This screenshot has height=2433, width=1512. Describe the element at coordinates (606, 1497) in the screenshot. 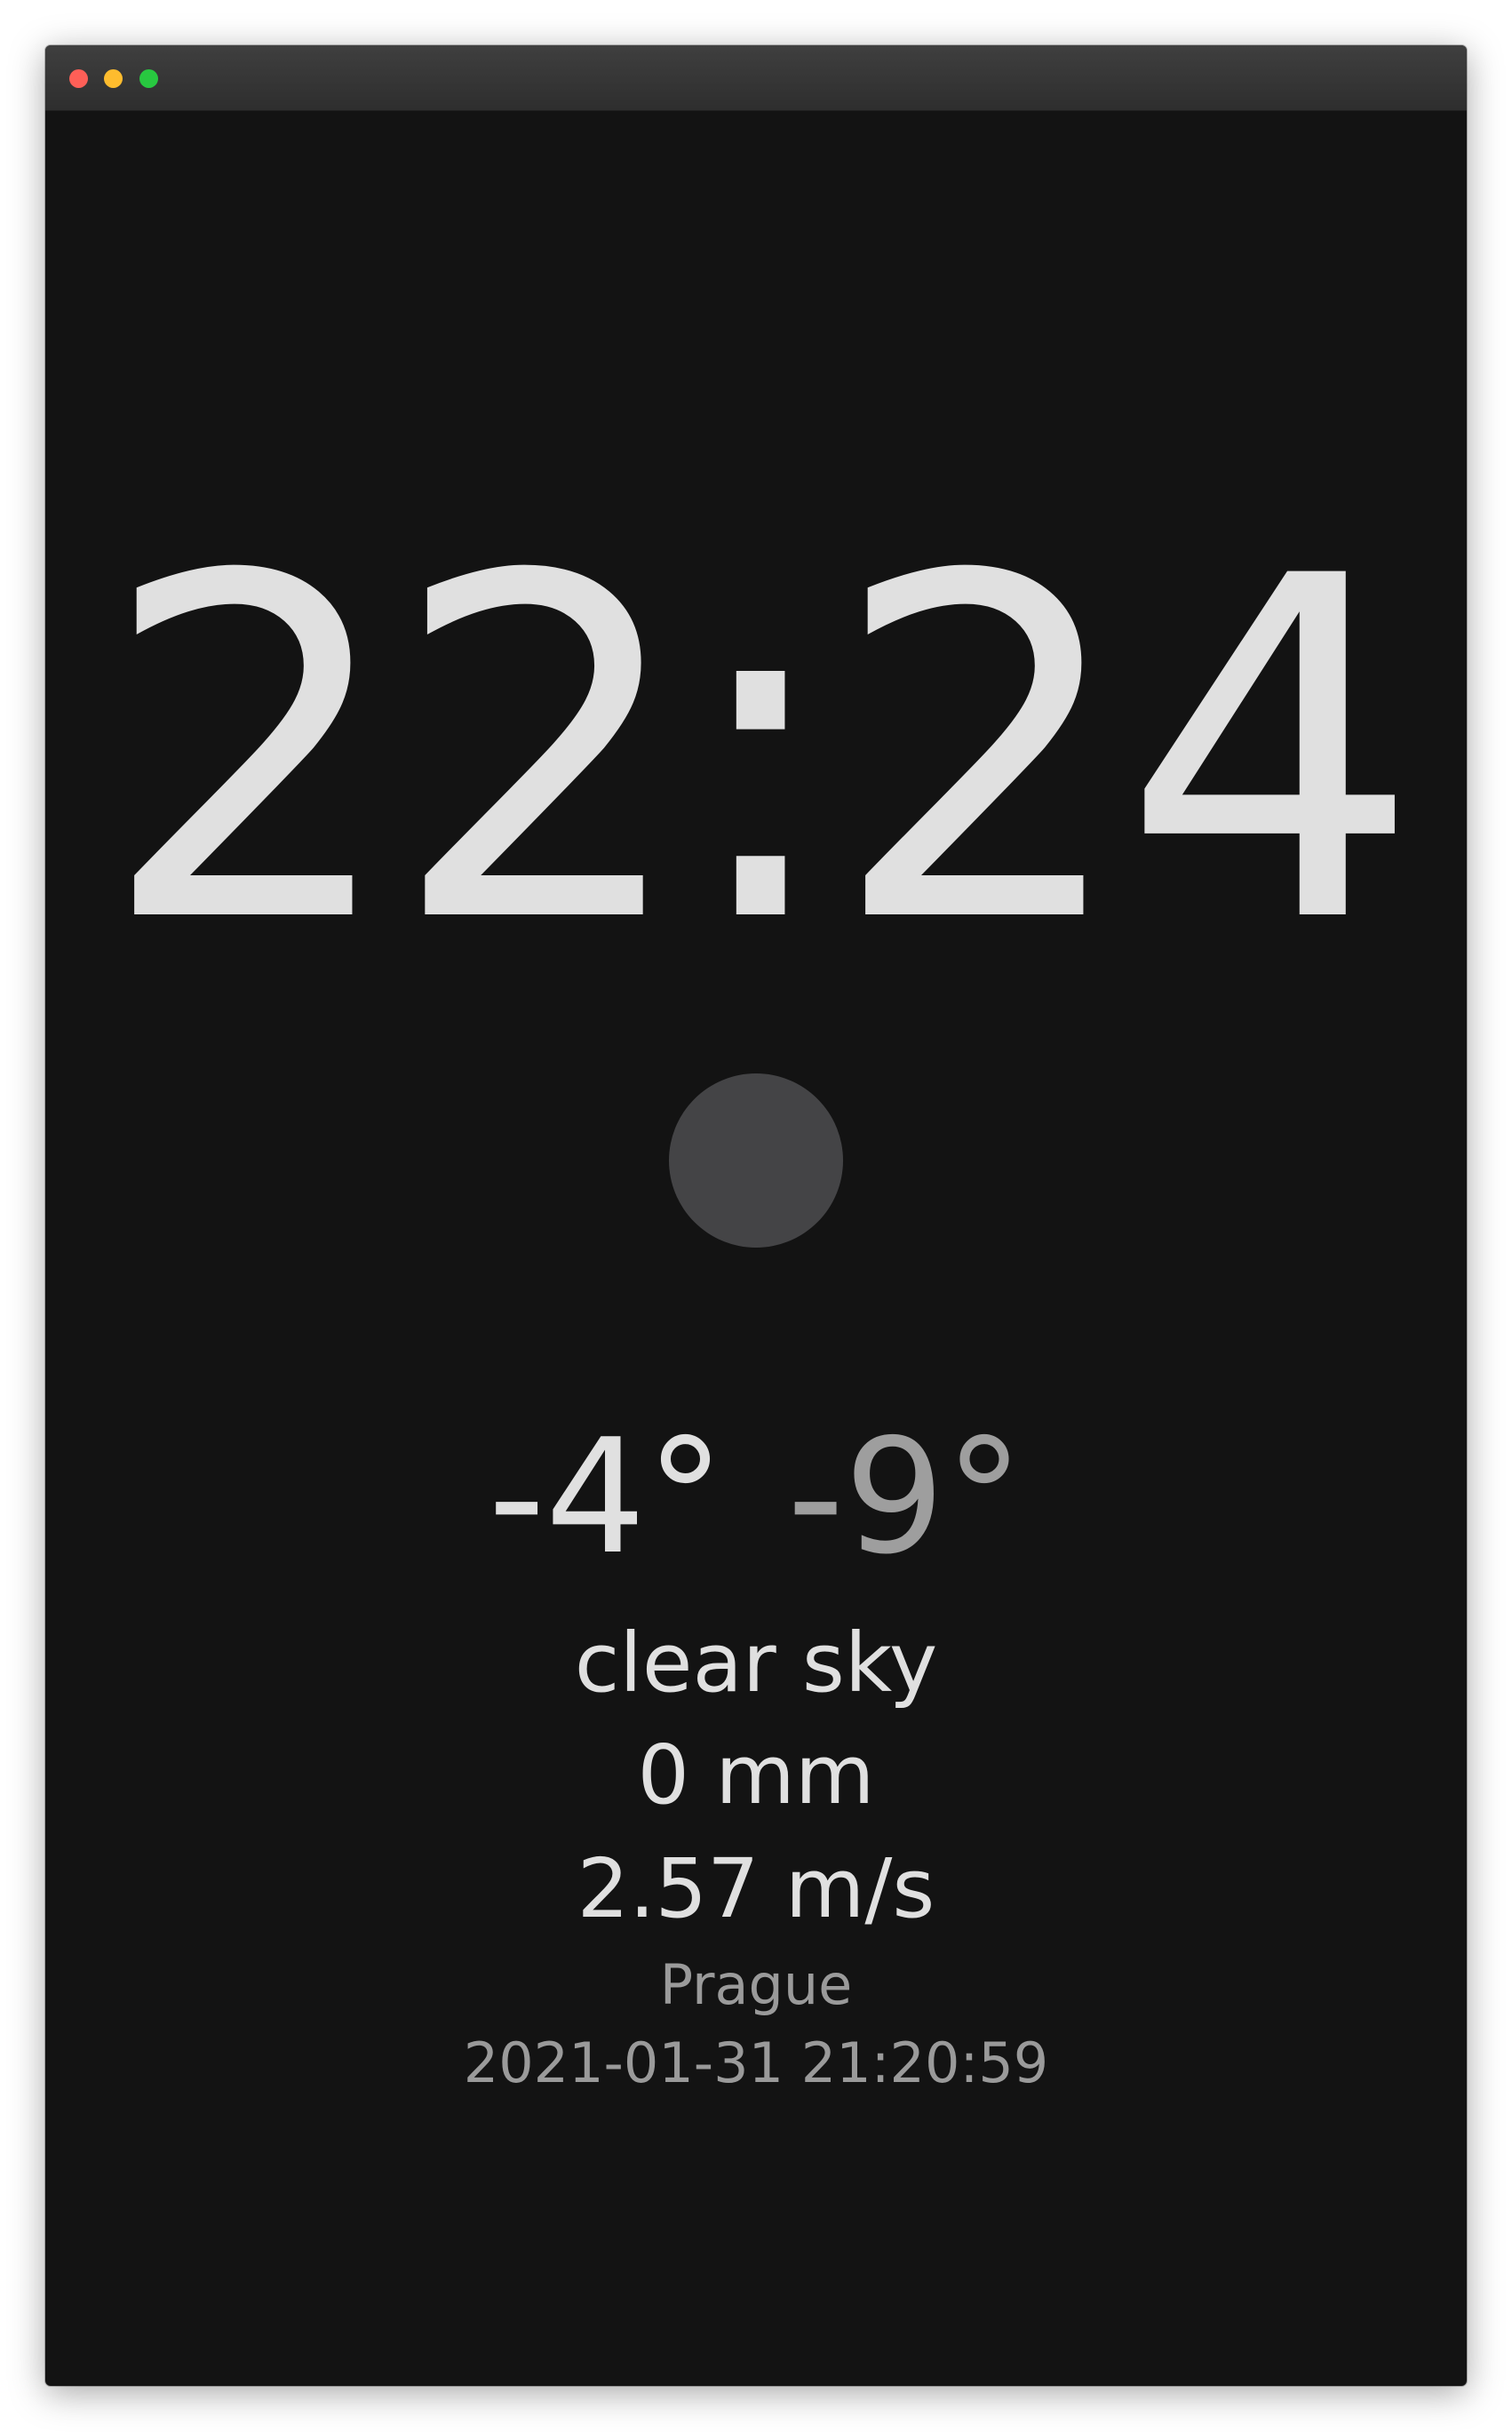

I see `current-temperature: -4°` at that location.